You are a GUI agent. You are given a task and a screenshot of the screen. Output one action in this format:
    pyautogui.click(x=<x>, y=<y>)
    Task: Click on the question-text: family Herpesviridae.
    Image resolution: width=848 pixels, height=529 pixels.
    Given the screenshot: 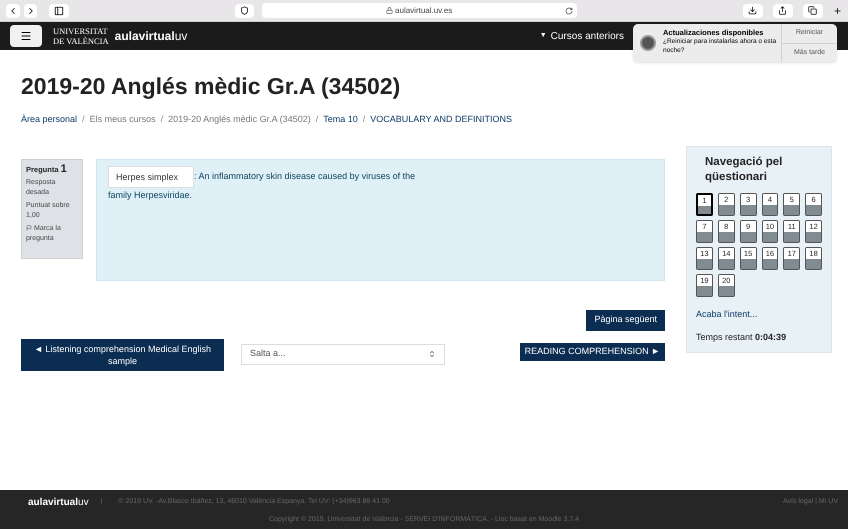 What is the action you would take?
    pyautogui.click(x=151, y=195)
    